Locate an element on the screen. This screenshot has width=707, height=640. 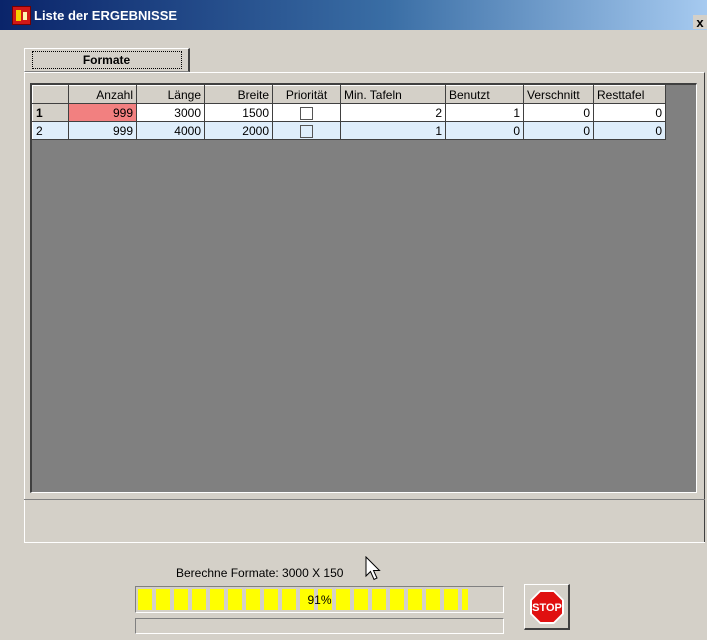
mouse-cursor-icon is located at coordinates (373, 568).